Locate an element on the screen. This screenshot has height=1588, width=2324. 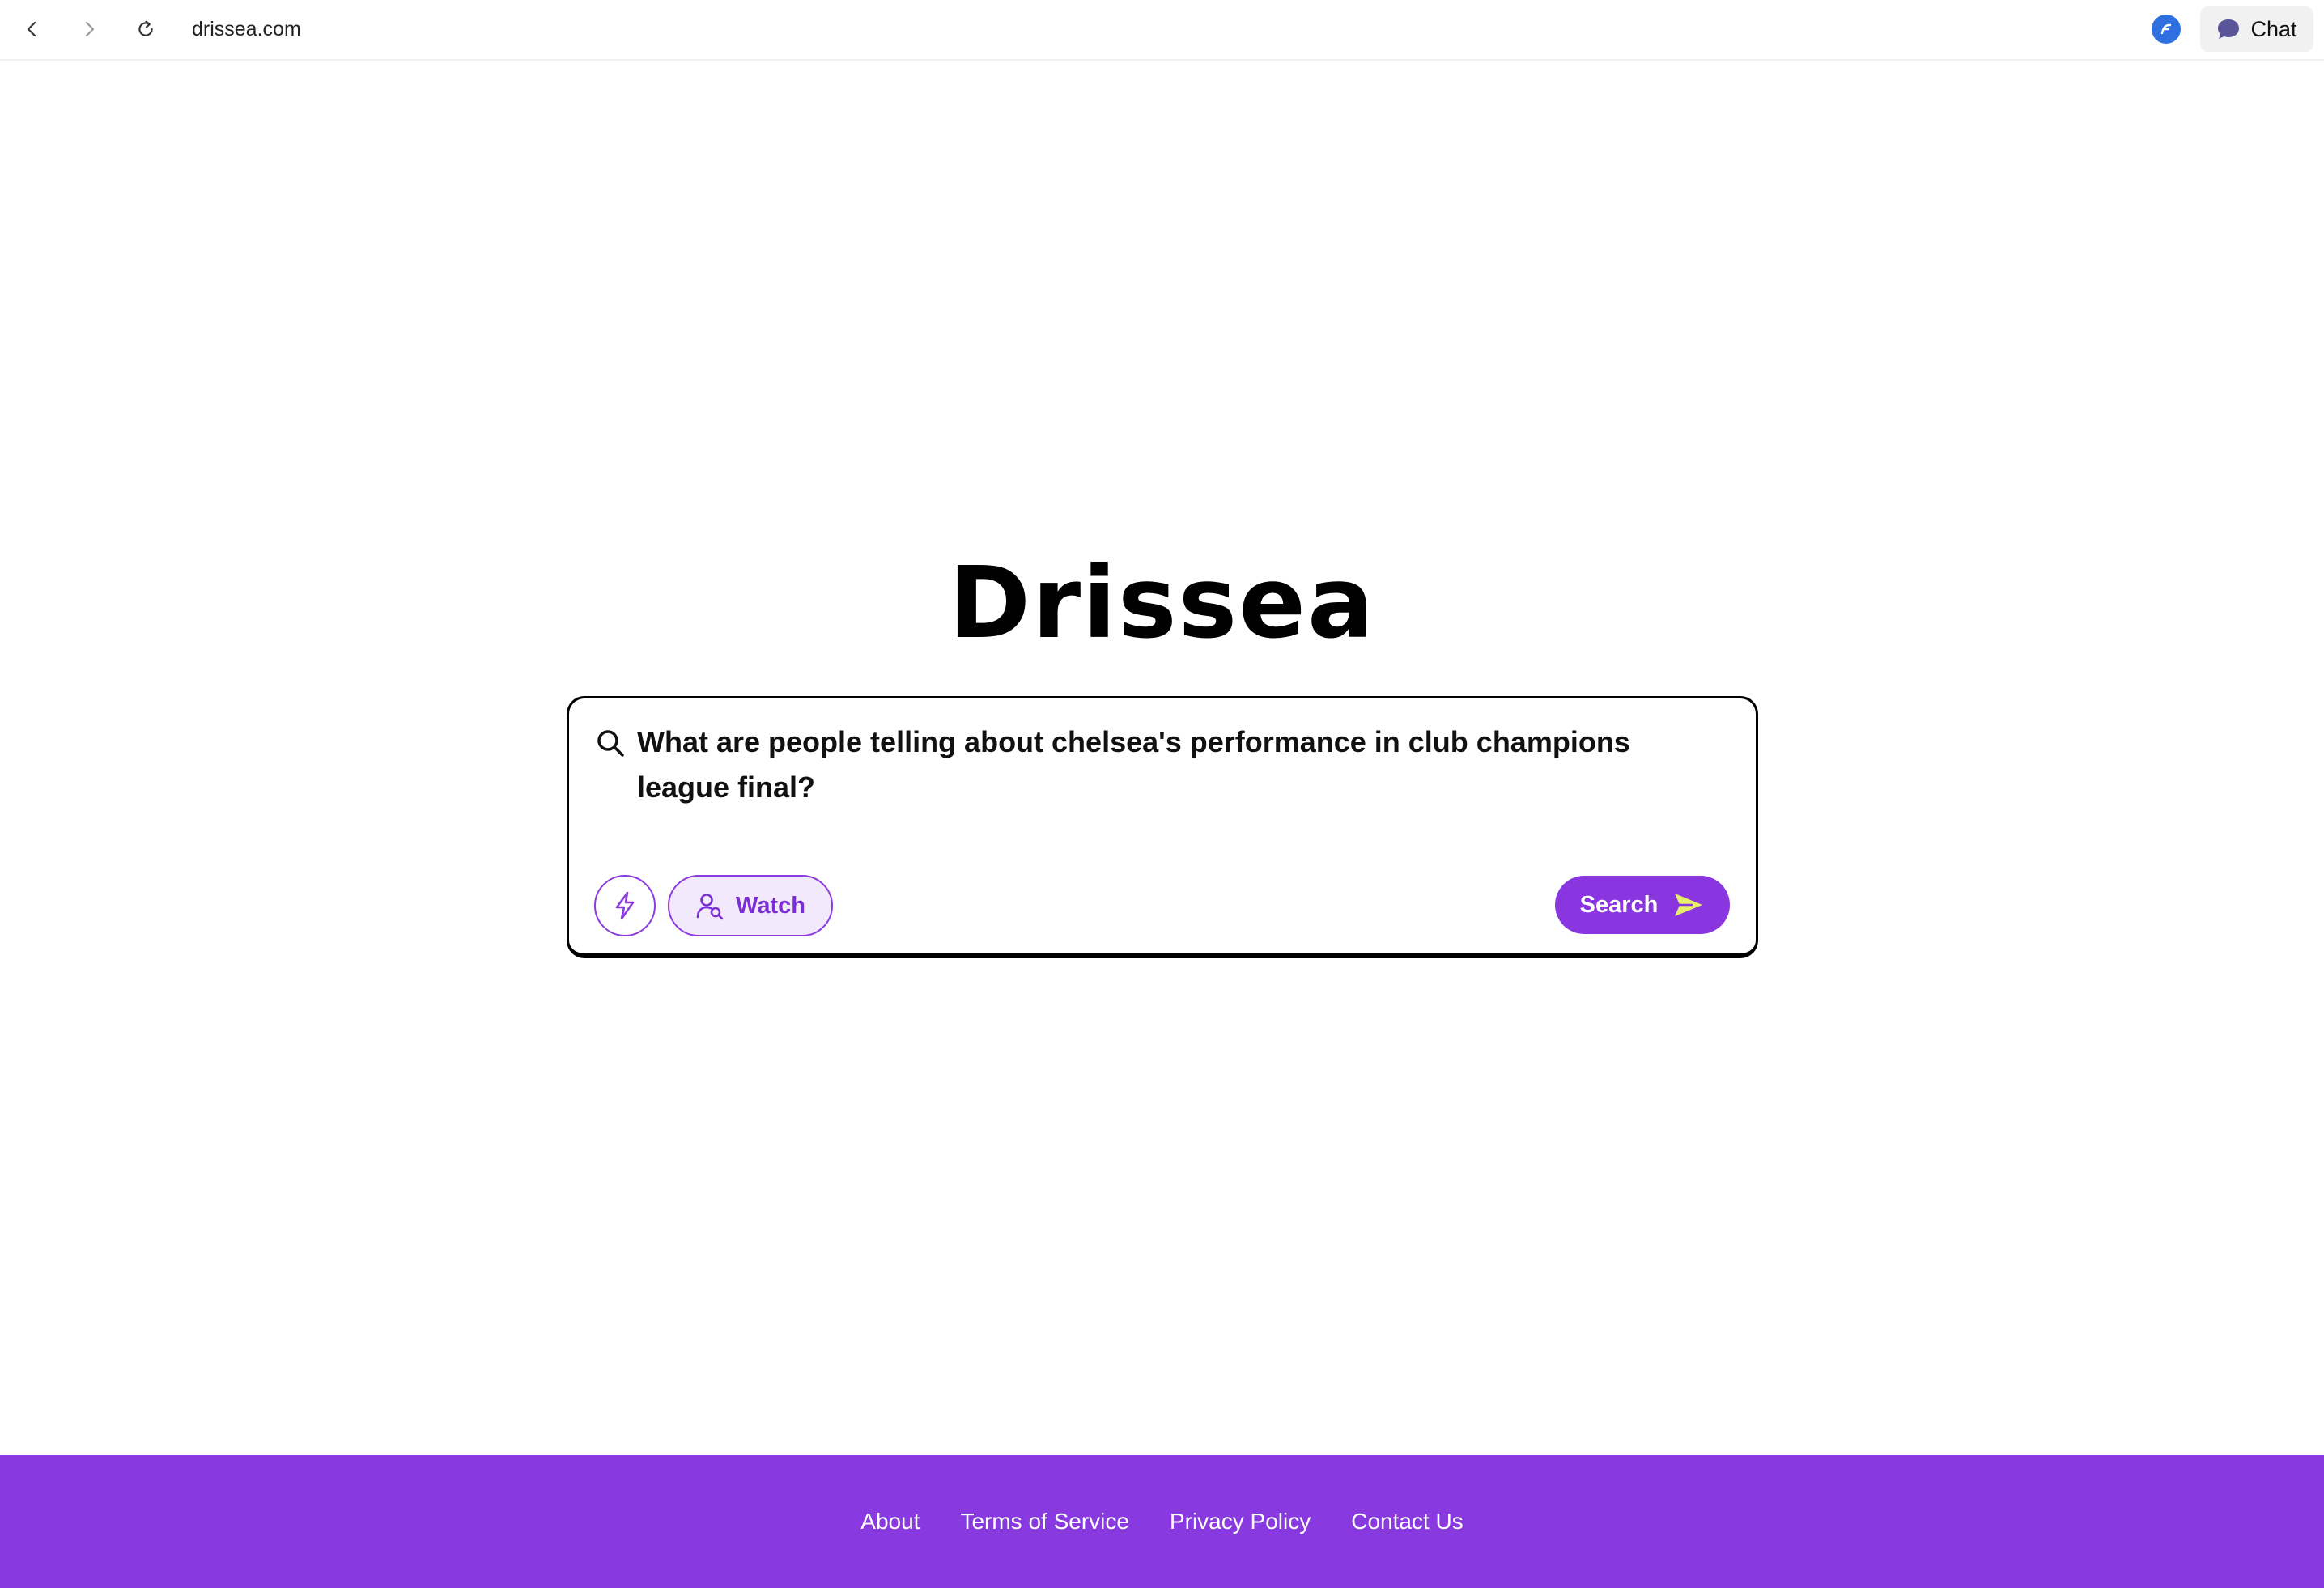
quick-mode-button is located at coordinates (625, 905).